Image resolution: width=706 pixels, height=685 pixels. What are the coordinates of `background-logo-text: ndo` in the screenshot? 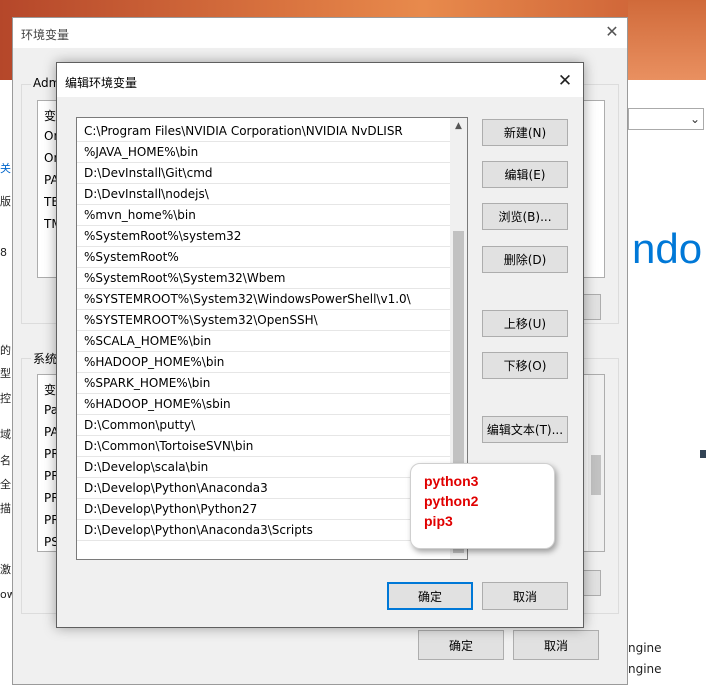 It's located at (667, 248).